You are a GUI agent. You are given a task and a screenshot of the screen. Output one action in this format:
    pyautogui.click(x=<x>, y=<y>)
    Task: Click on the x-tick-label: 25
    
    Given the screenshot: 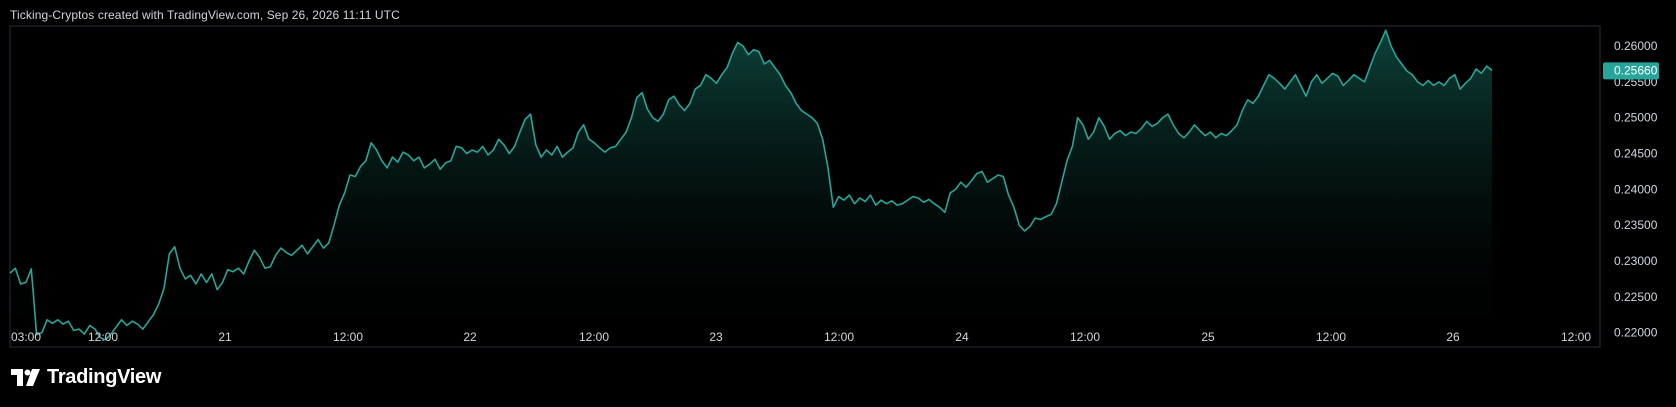 What is the action you would take?
    pyautogui.click(x=1208, y=337)
    